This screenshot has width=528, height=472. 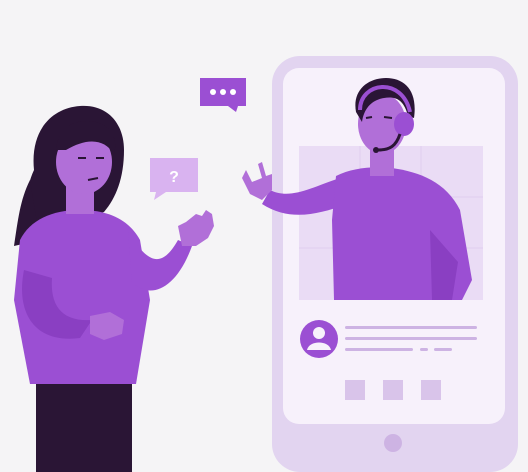 I want to click on phone-action-buttons, so click(x=393, y=390).